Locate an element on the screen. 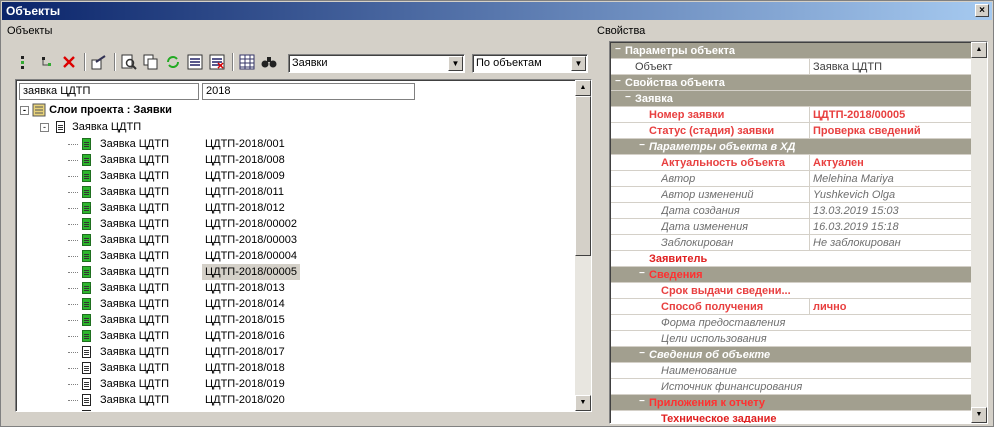 This screenshot has height=427, width=994. binoculars-icon is located at coordinates (269, 62).